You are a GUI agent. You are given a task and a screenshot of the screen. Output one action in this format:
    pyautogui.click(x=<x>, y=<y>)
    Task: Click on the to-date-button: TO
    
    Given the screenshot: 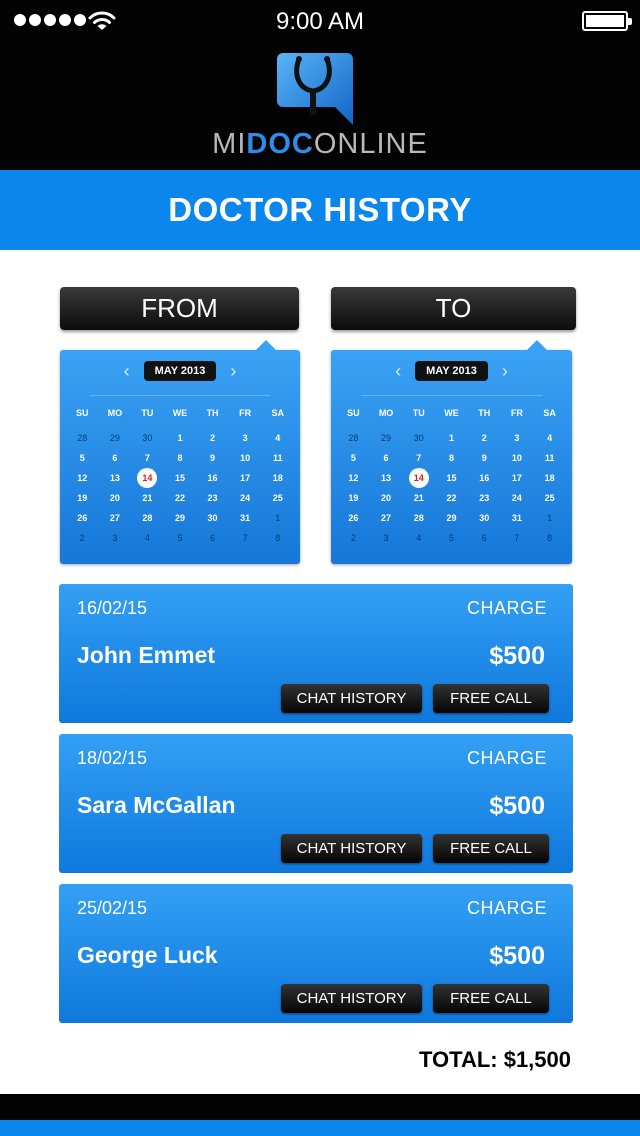 What is the action you would take?
    pyautogui.click(x=453, y=308)
    